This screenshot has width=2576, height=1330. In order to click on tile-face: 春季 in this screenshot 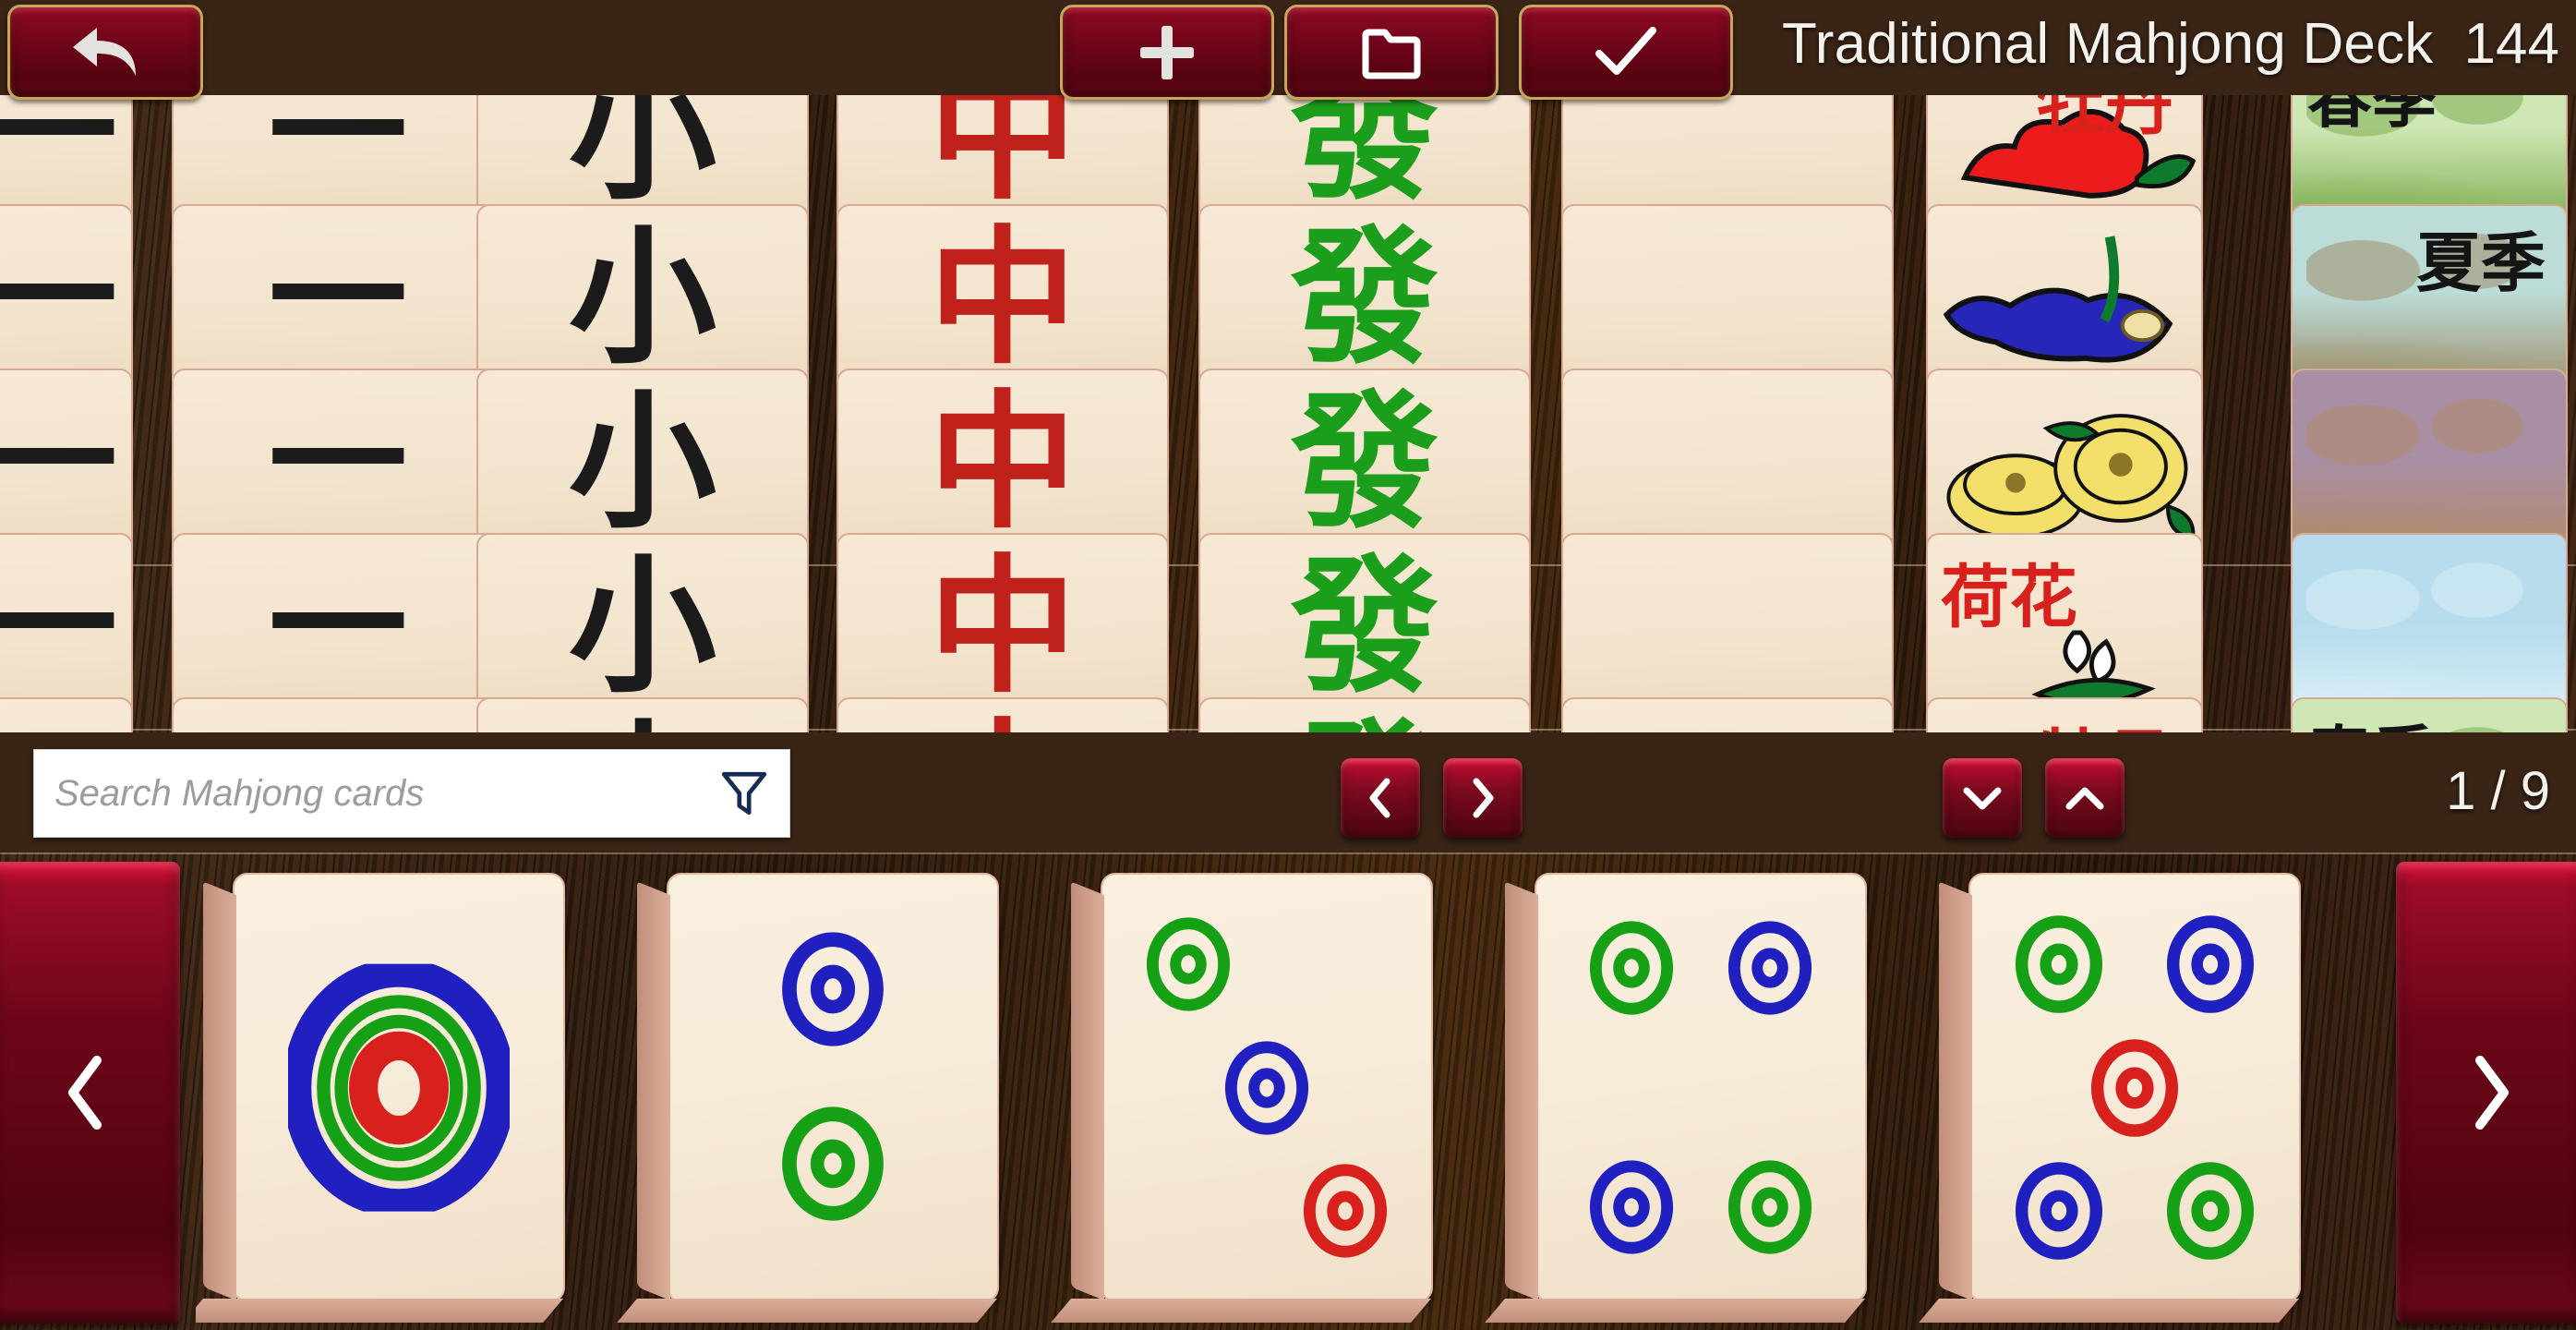, I will do `click(2429, 715)`.